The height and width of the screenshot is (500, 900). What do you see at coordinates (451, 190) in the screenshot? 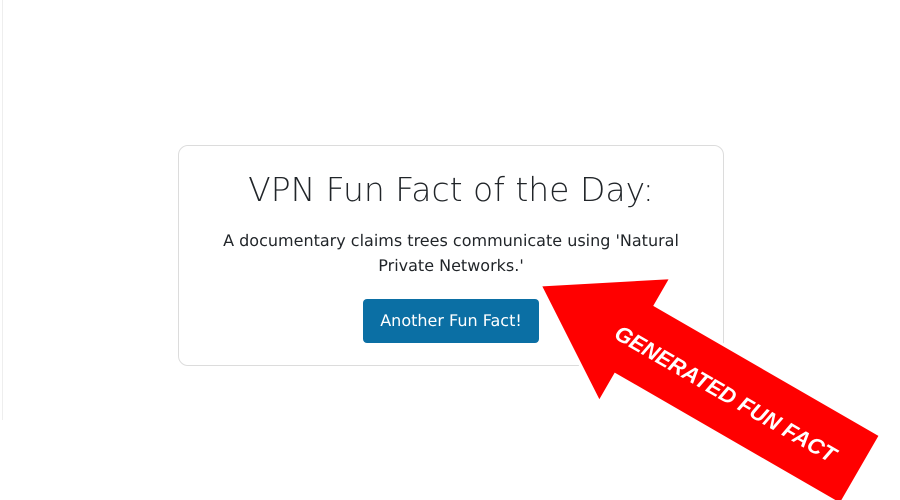
I see `card-title: VPN Fun Fact of the Day:` at bounding box center [451, 190].